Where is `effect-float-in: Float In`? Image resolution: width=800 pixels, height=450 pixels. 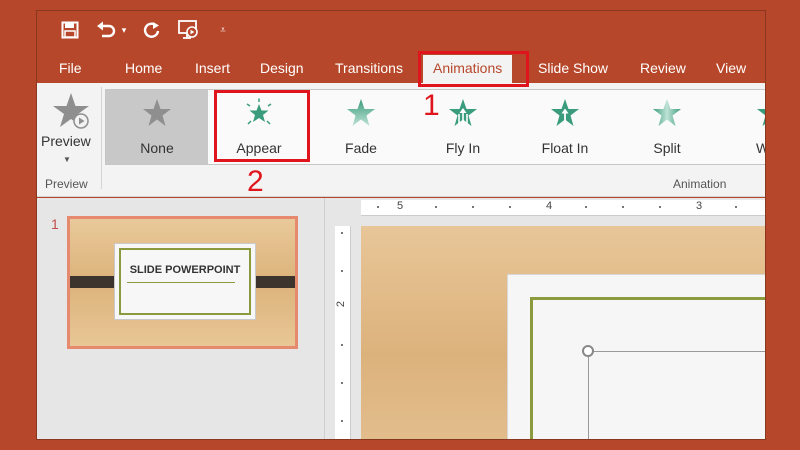 effect-float-in: Float In is located at coordinates (565, 127).